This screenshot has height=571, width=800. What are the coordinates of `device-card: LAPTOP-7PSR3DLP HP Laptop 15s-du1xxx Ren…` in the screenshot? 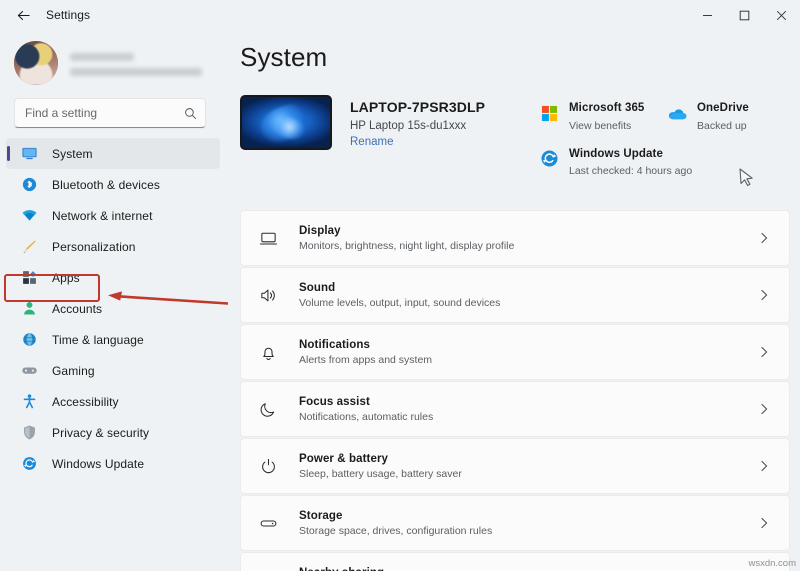 It's located at (362, 122).